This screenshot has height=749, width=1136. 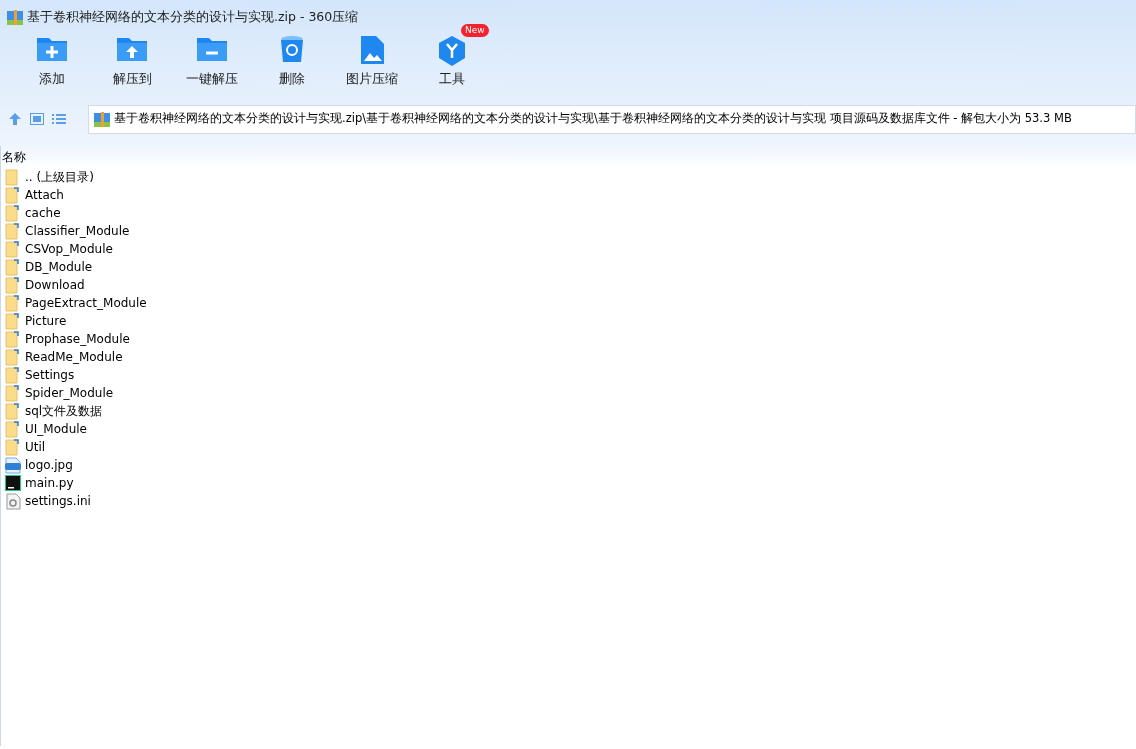 What do you see at coordinates (44, 195) in the screenshot?
I see `file-name: Attach` at bounding box center [44, 195].